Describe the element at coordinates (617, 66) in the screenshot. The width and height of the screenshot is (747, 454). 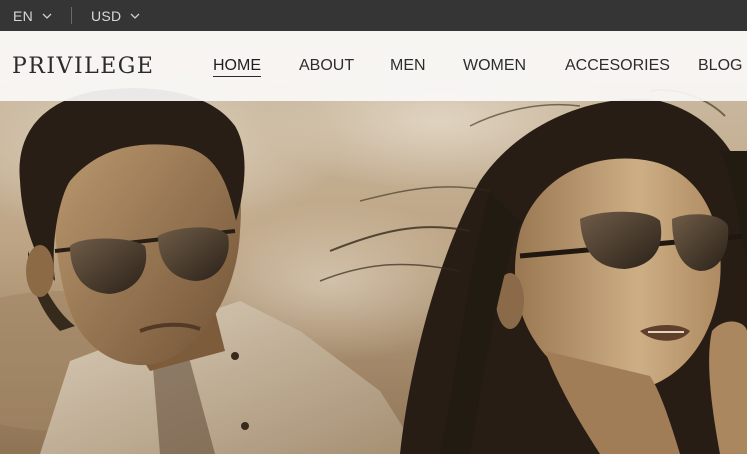
I see `nav-item-accesories: ACCESORIES` at that location.